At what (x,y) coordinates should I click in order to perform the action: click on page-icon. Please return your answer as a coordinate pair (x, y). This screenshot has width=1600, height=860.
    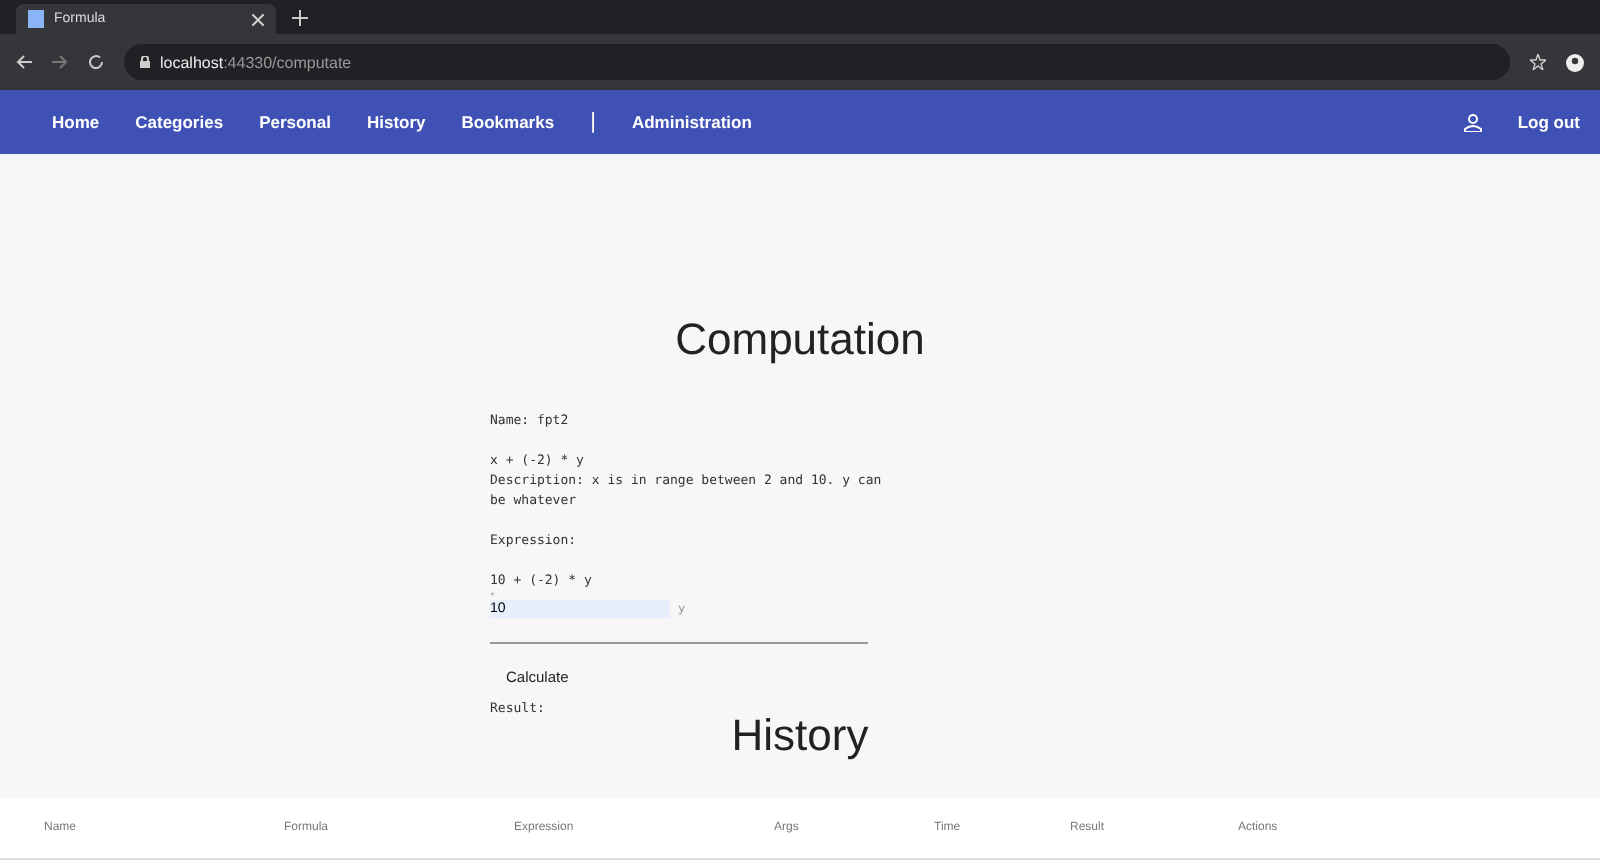
    Looking at the image, I should click on (36, 19).